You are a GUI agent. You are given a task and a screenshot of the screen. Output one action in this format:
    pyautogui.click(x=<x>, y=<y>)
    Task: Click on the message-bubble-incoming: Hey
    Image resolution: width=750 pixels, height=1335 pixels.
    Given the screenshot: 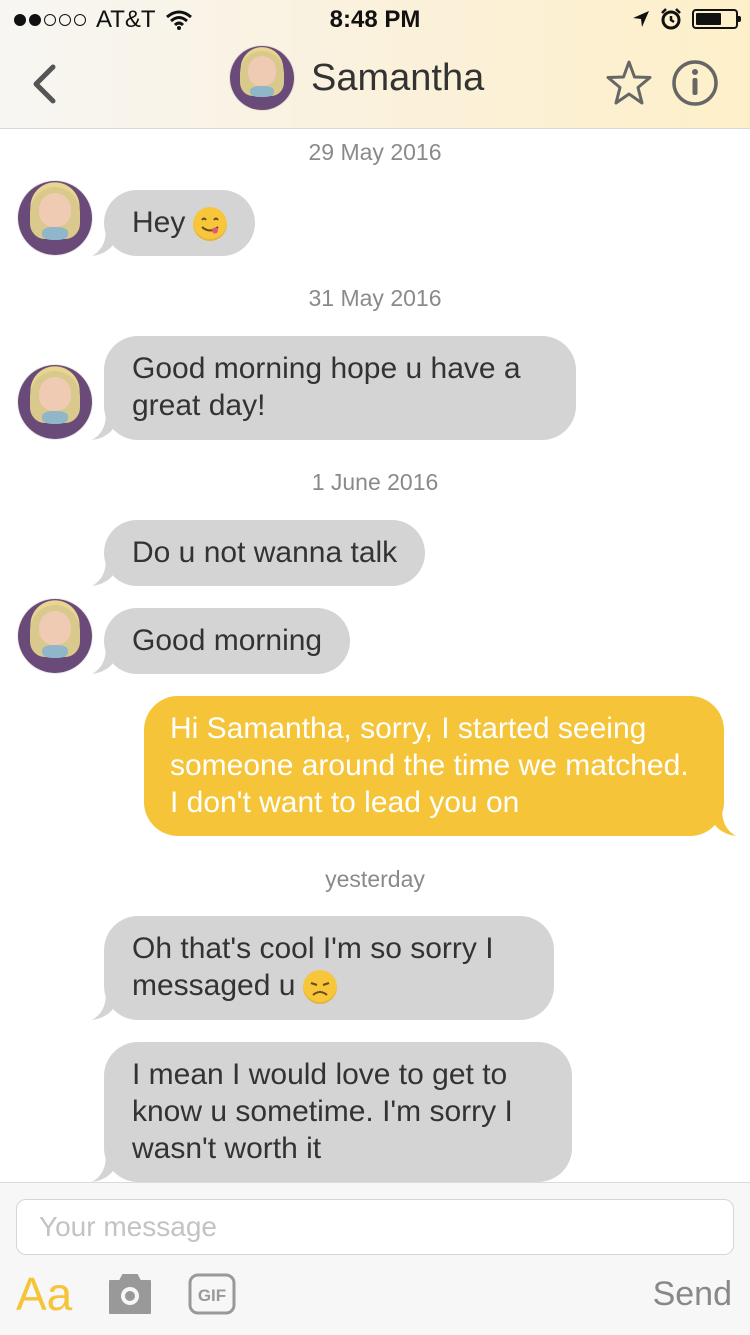 What is the action you would take?
    pyautogui.click(x=174, y=223)
    